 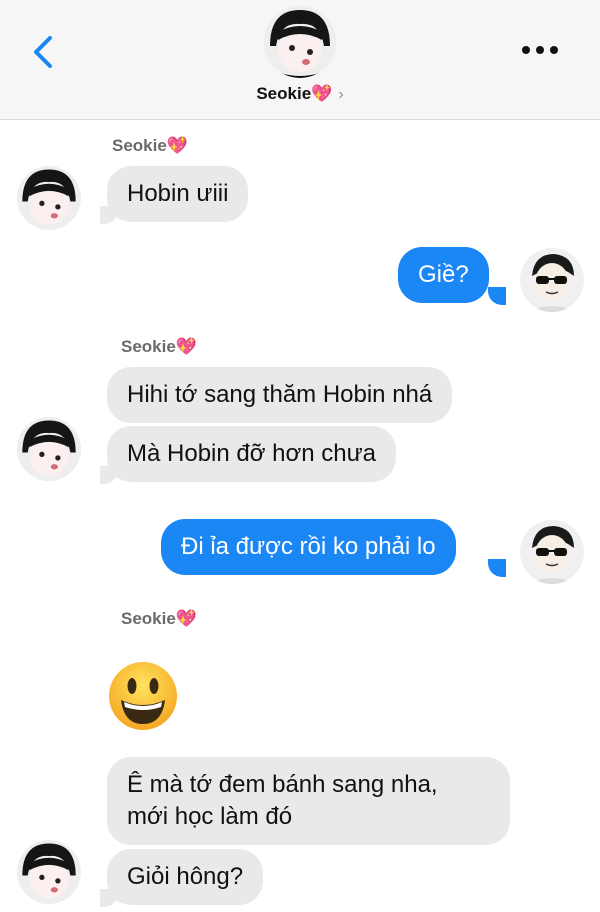 What do you see at coordinates (282, 784) in the screenshot?
I see `message-line: Ê mà tớ đem bánh sang nha,` at bounding box center [282, 784].